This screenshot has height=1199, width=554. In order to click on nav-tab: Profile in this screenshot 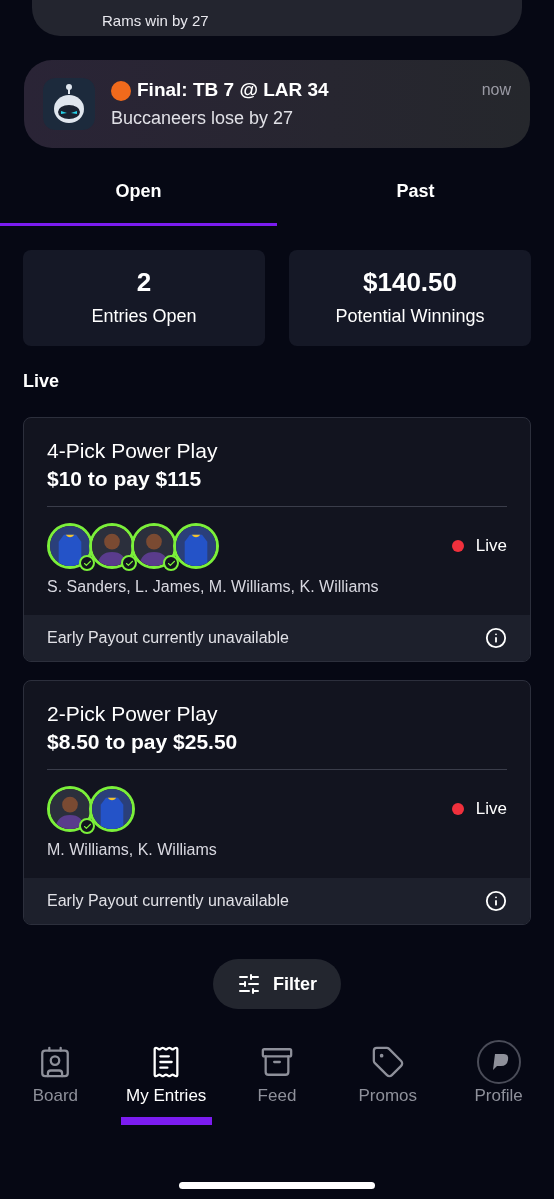, I will do `click(498, 1084)`.